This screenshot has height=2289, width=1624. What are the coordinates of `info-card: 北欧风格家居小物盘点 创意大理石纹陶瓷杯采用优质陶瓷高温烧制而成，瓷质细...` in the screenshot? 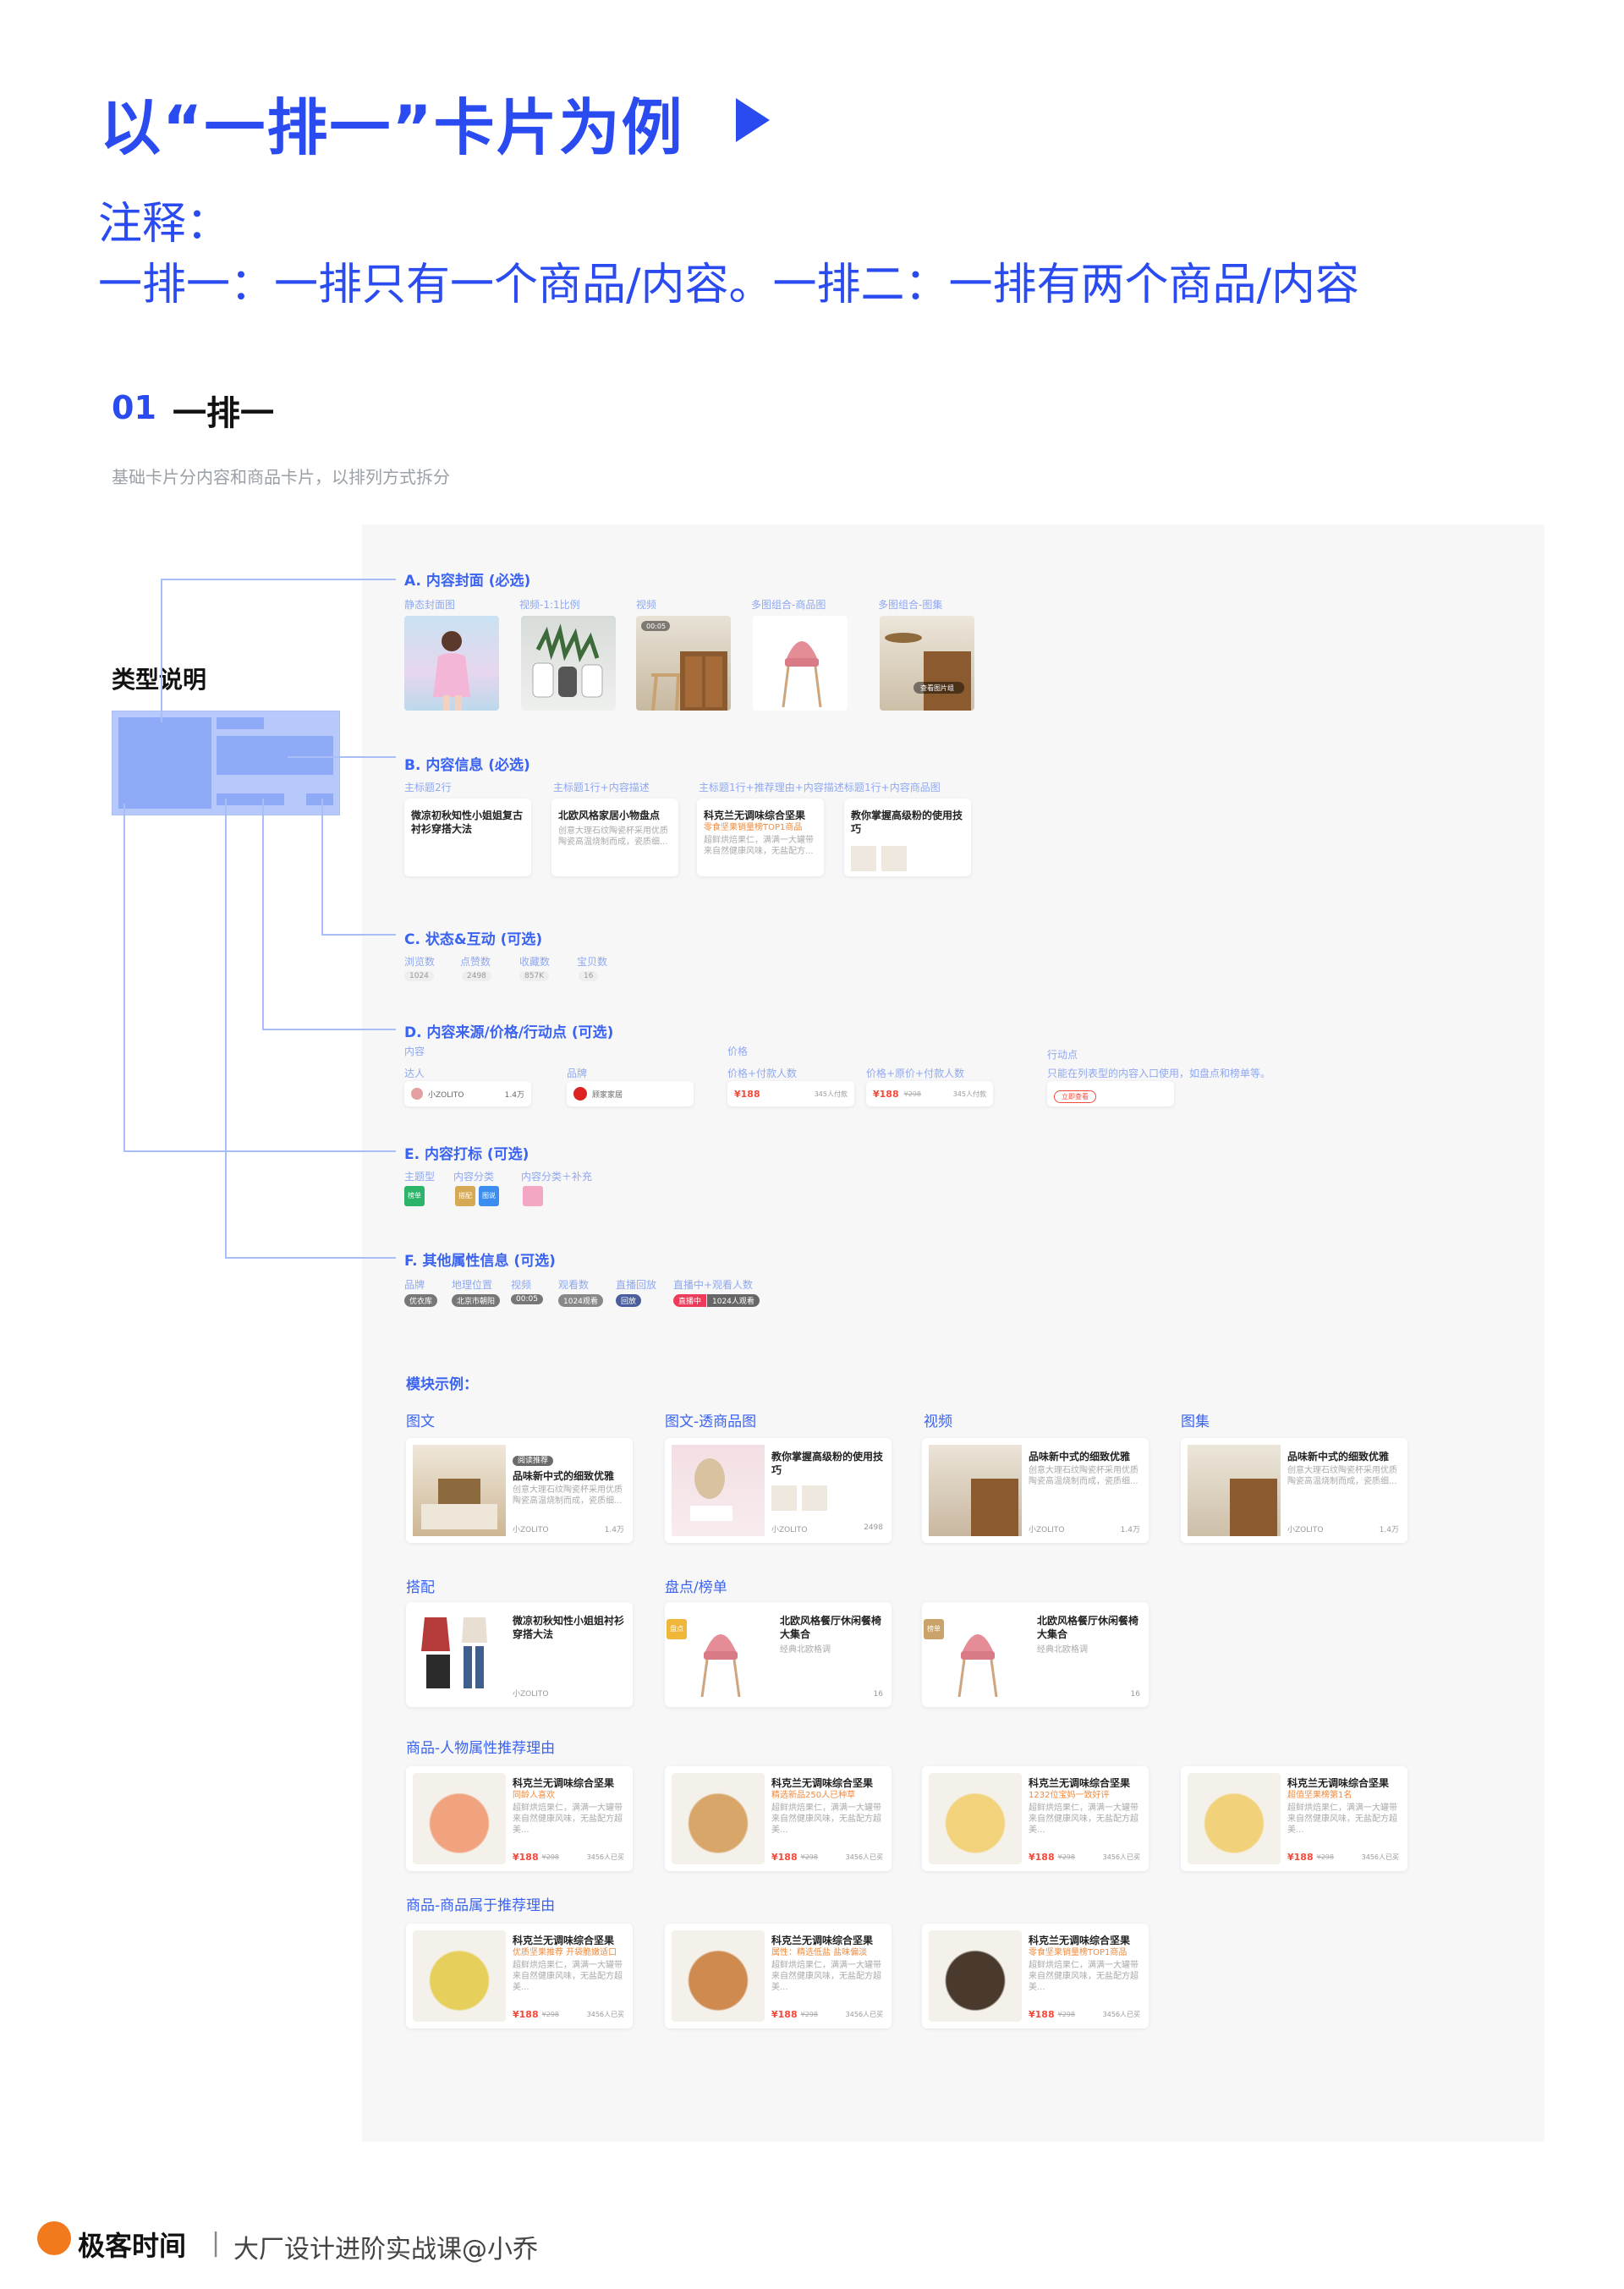 It's located at (615, 837).